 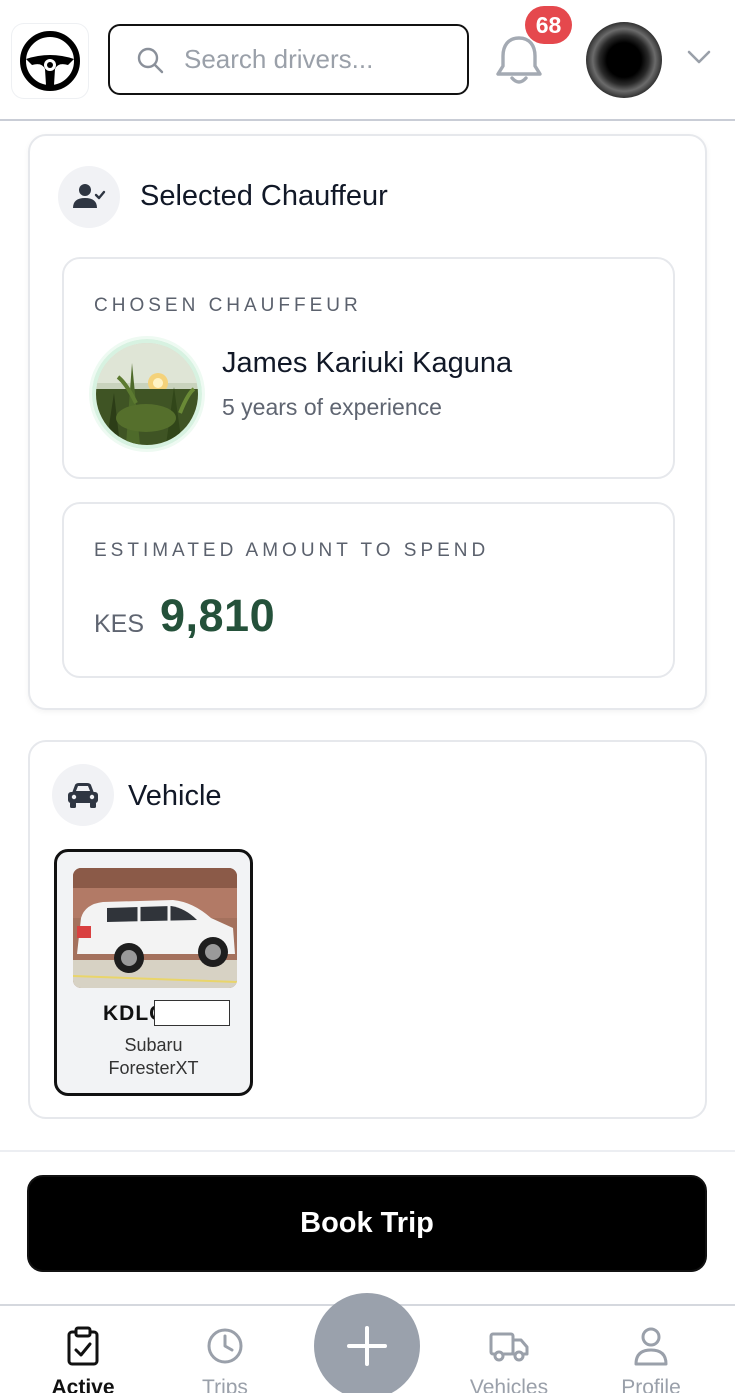 What do you see at coordinates (651, 1384) in the screenshot?
I see `nav-label-profile: Profile` at bounding box center [651, 1384].